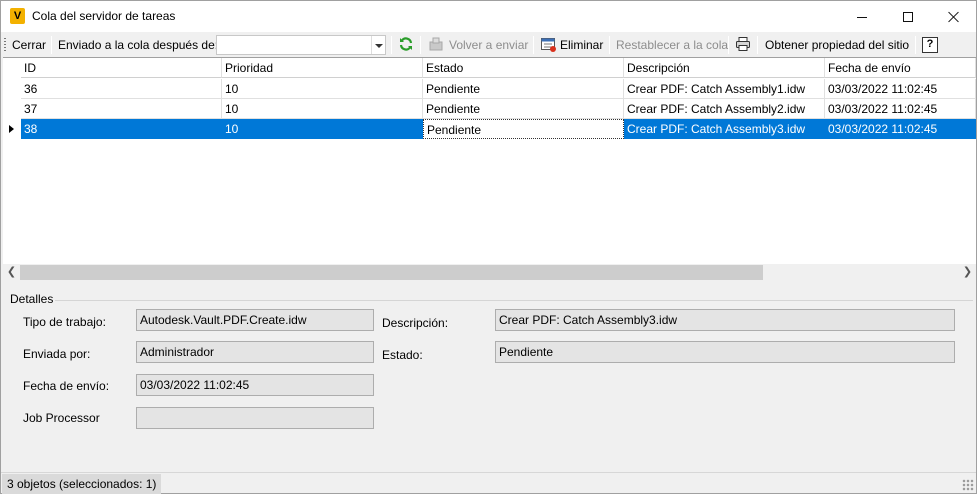 The width and height of the screenshot is (977, 494). Describe the element at coordinates (64, 322) in the screenshot. I see `job-type-label: Tipo de trabajo:` at that location.